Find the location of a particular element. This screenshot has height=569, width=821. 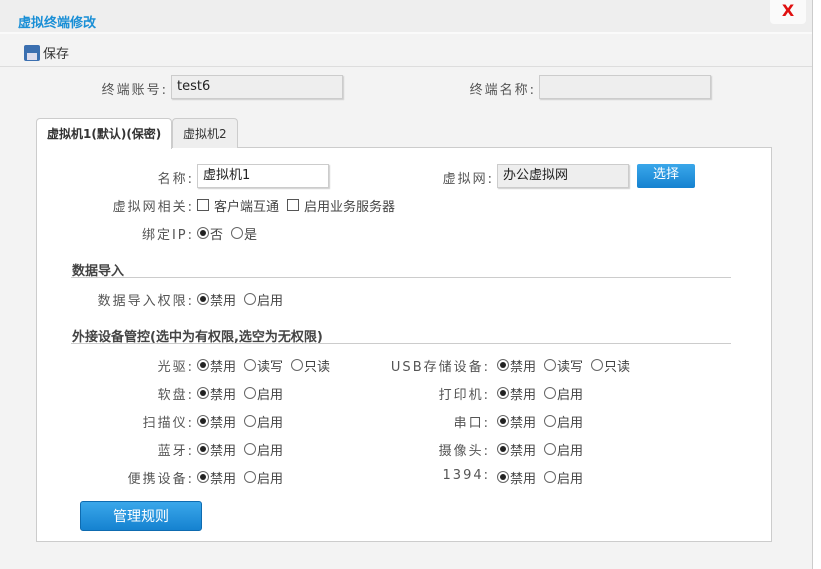

account-input: test6 is located at coordinates (257, 87).